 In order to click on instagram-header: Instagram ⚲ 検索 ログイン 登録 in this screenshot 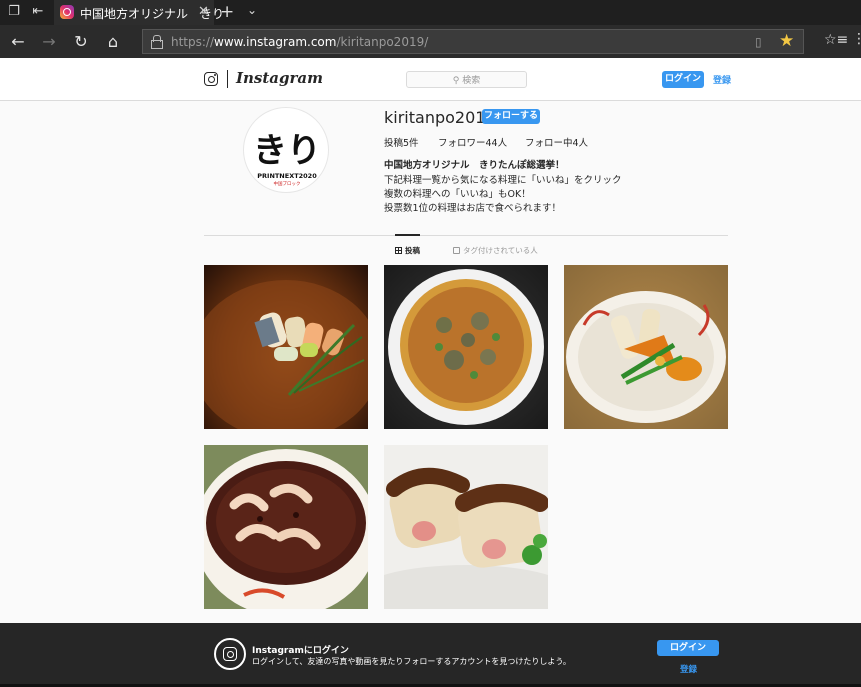, I will do `click(430, 79)`.